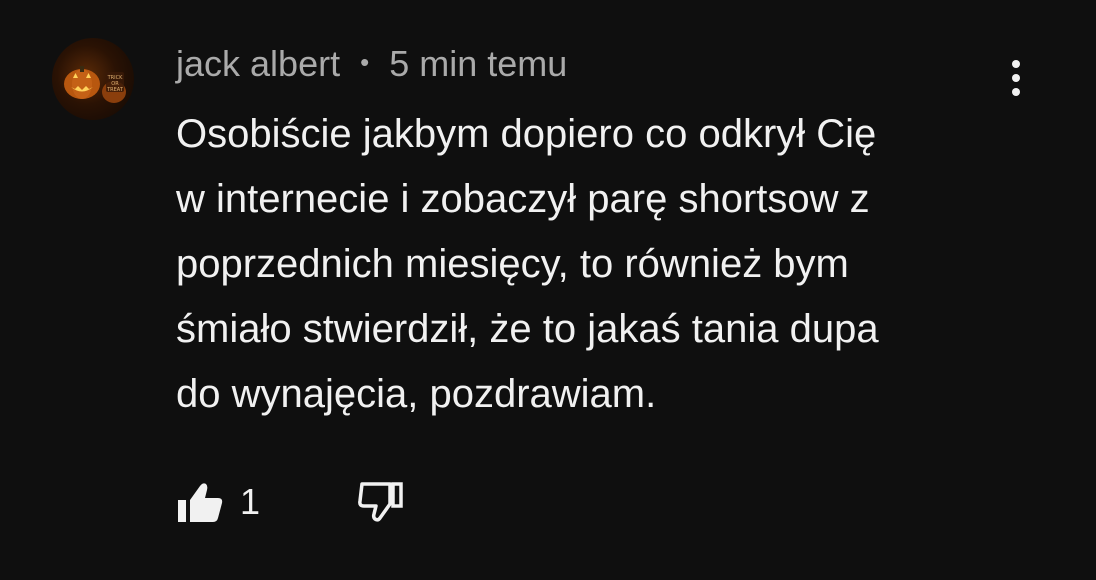 Image resolution: width=1096 pixels, height=580 pixels. I want to click on thumbs-up-filled-icon, so click(200, 502).